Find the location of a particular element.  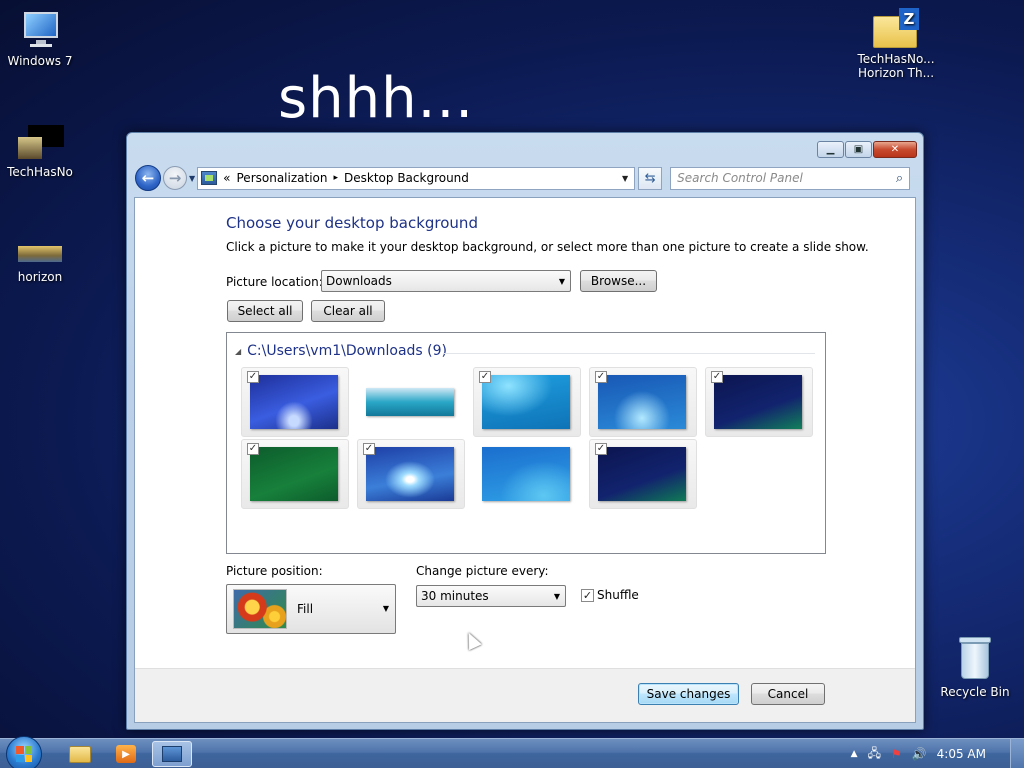

breadcrumb-prefix: « is located at coordinates (226, 178).